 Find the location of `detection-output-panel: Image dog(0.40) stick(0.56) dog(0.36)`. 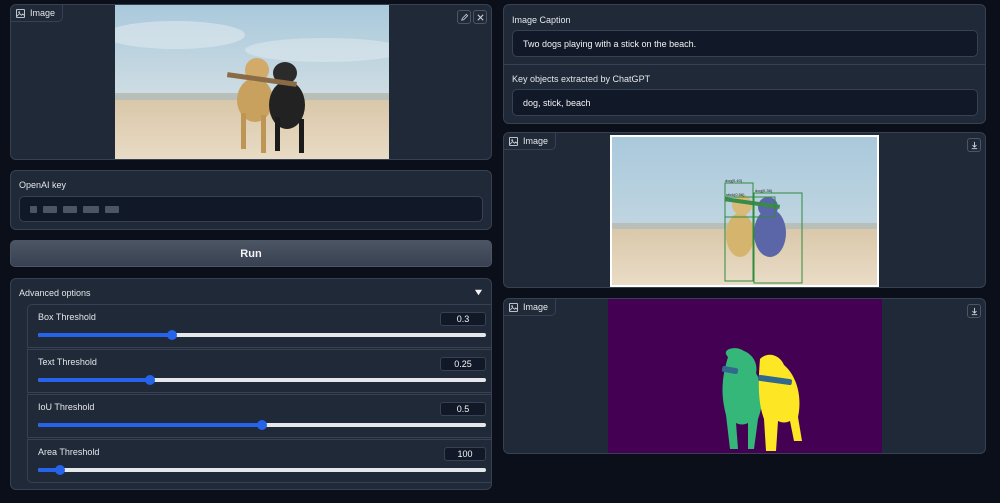

detection-output-panel: Image dog(0.40) stick(0.56) dog(0.36) is located at coordinates (744, 210).